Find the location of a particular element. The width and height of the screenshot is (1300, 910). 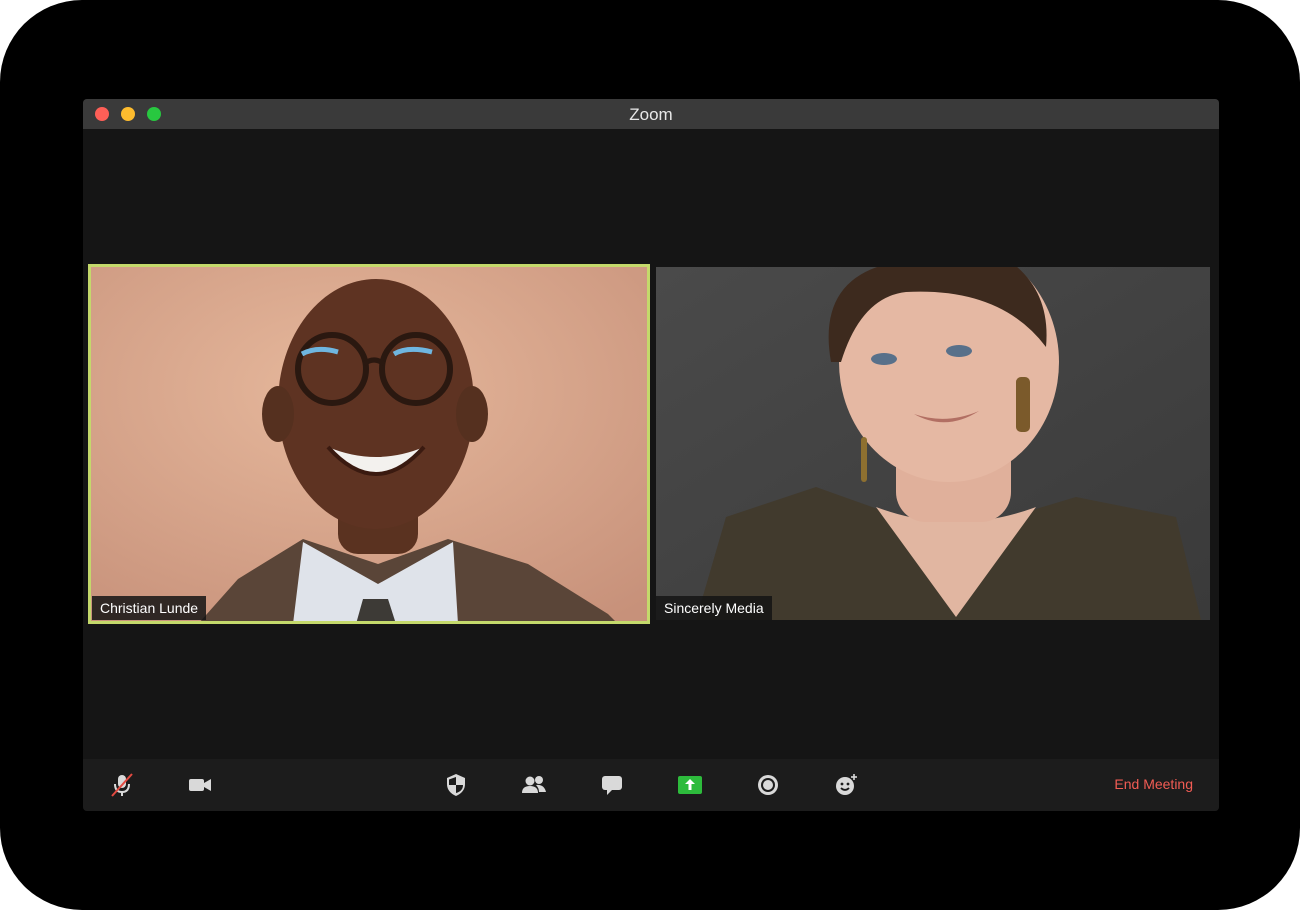

chat-icon is located at coordinates (612, 785).